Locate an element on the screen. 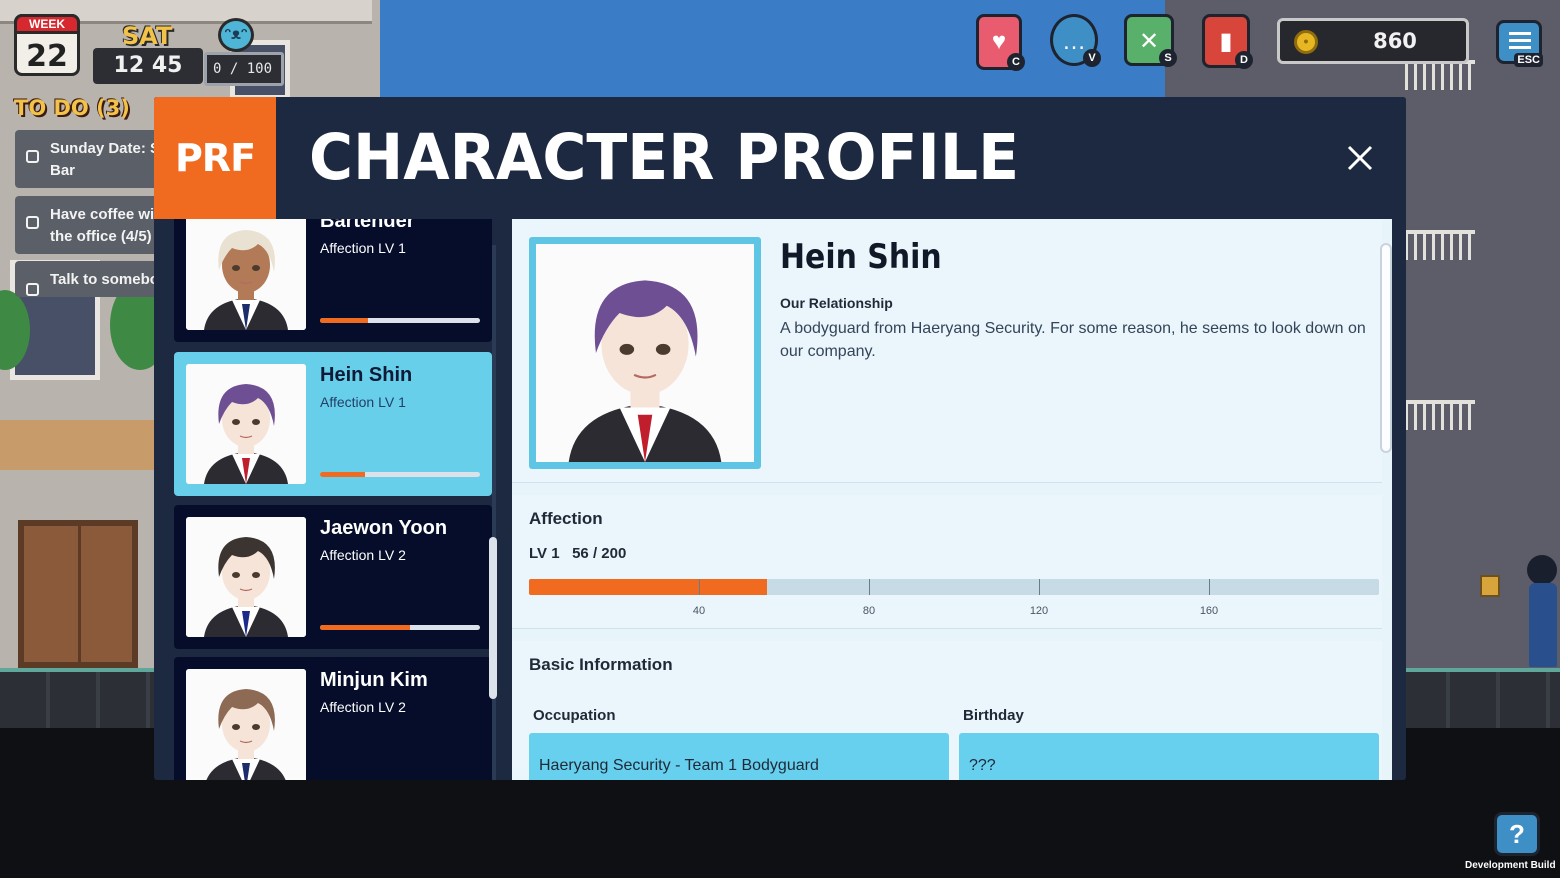 The height and width of the screenshot is (878, 1560). todo-item: Have coffee wi the office (4/5) is located at coordinates (90, 225).